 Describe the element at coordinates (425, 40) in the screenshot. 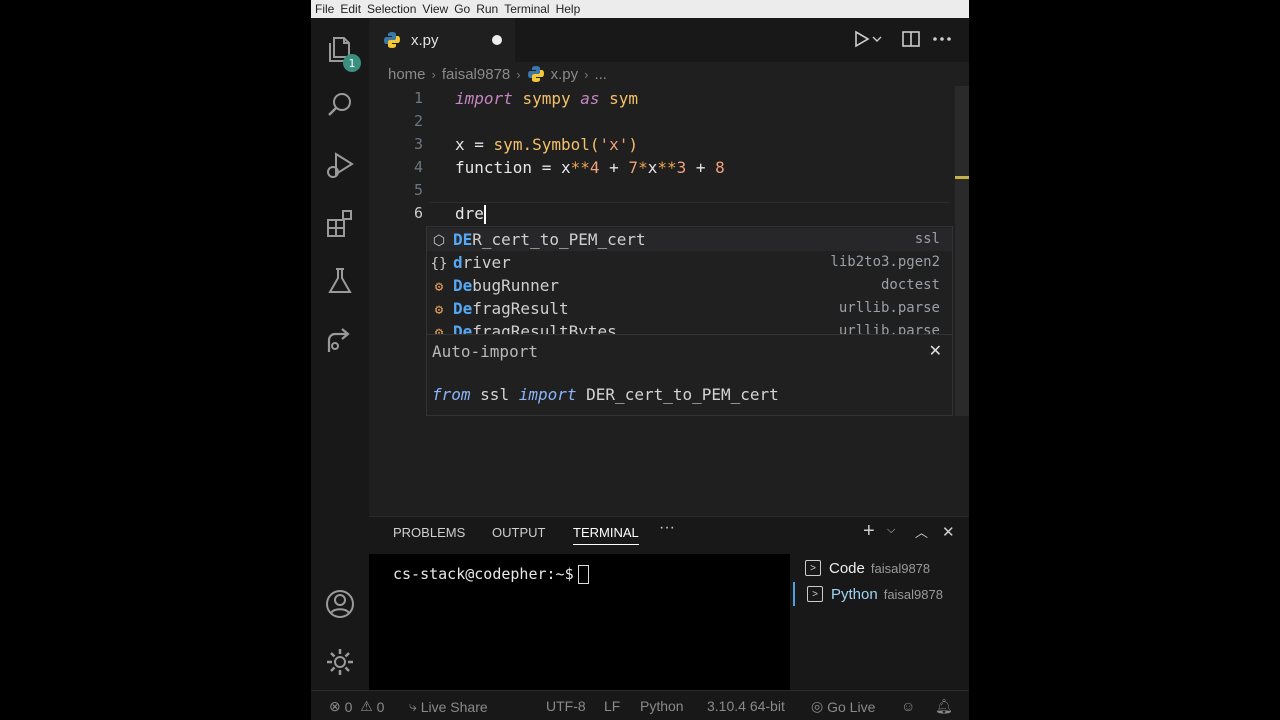

I see `tab-title: x.py` at that location.